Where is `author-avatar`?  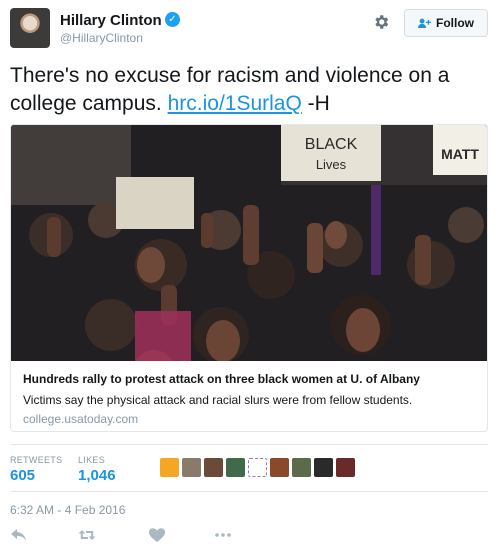 author-avatar is located at coordinates (30, 28).